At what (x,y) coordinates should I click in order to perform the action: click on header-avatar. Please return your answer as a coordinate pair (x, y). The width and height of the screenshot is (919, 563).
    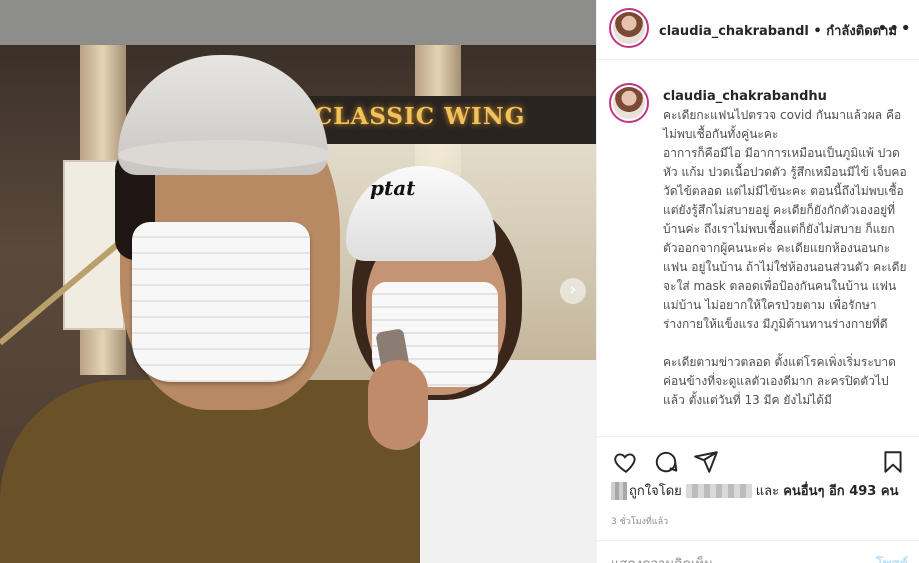
    Looking at the image, I should click on (629, 28).